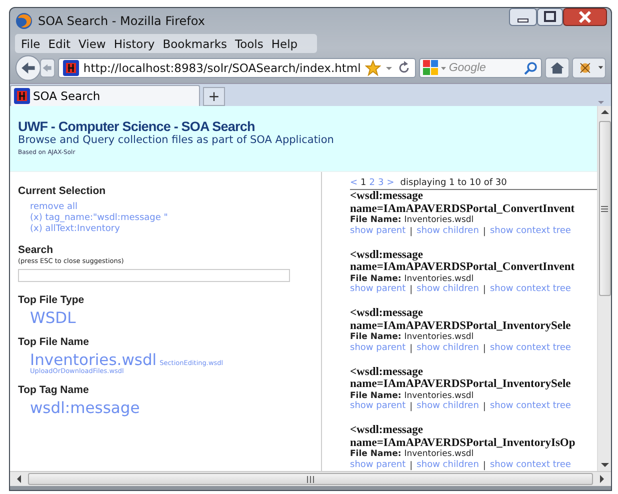 This screenshot has height=494, width=618. I want to click on page-title: UWF - Computer Science - SOA Search, so click(137, 126).